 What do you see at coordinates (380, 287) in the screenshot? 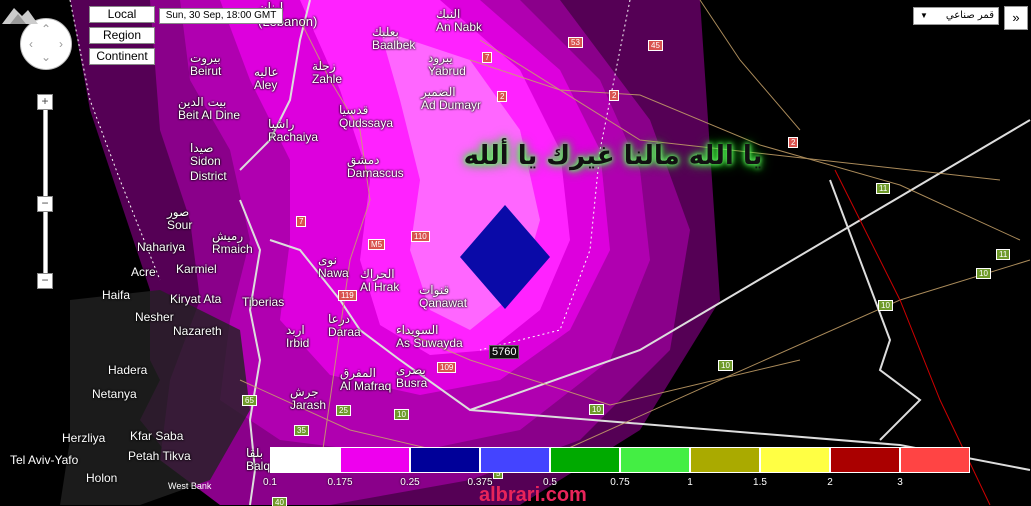
I see `city-name-english: Al Hrak` at bounding box center [380, 287].